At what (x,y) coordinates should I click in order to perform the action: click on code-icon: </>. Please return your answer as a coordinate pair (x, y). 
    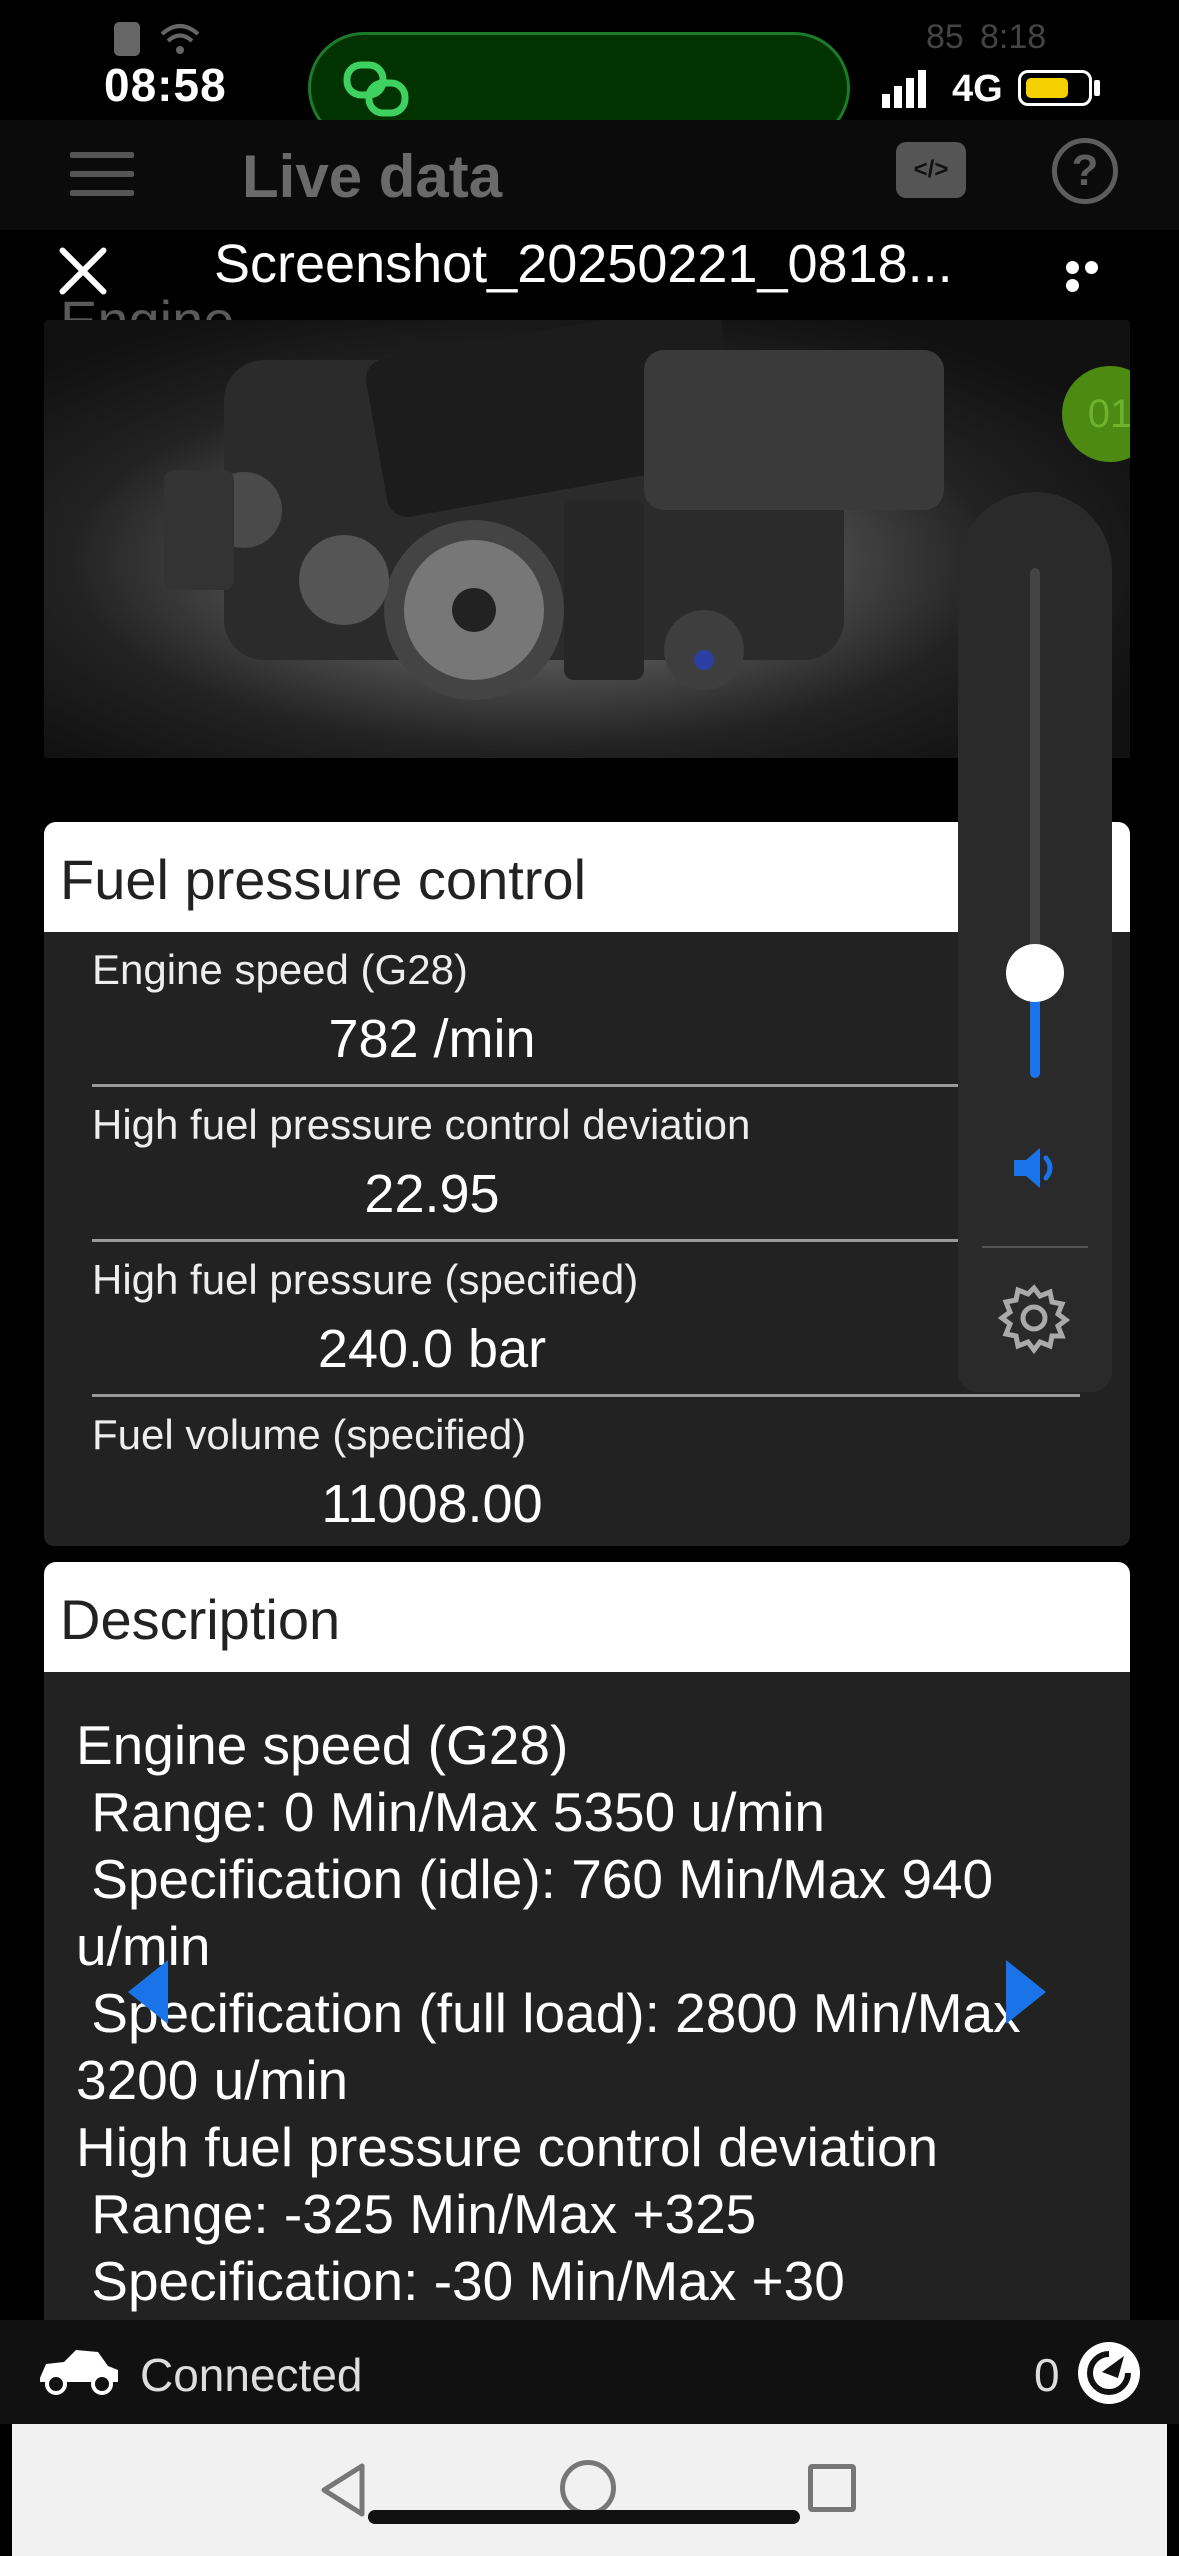
    Looking at the image, I should click on (931, 170).